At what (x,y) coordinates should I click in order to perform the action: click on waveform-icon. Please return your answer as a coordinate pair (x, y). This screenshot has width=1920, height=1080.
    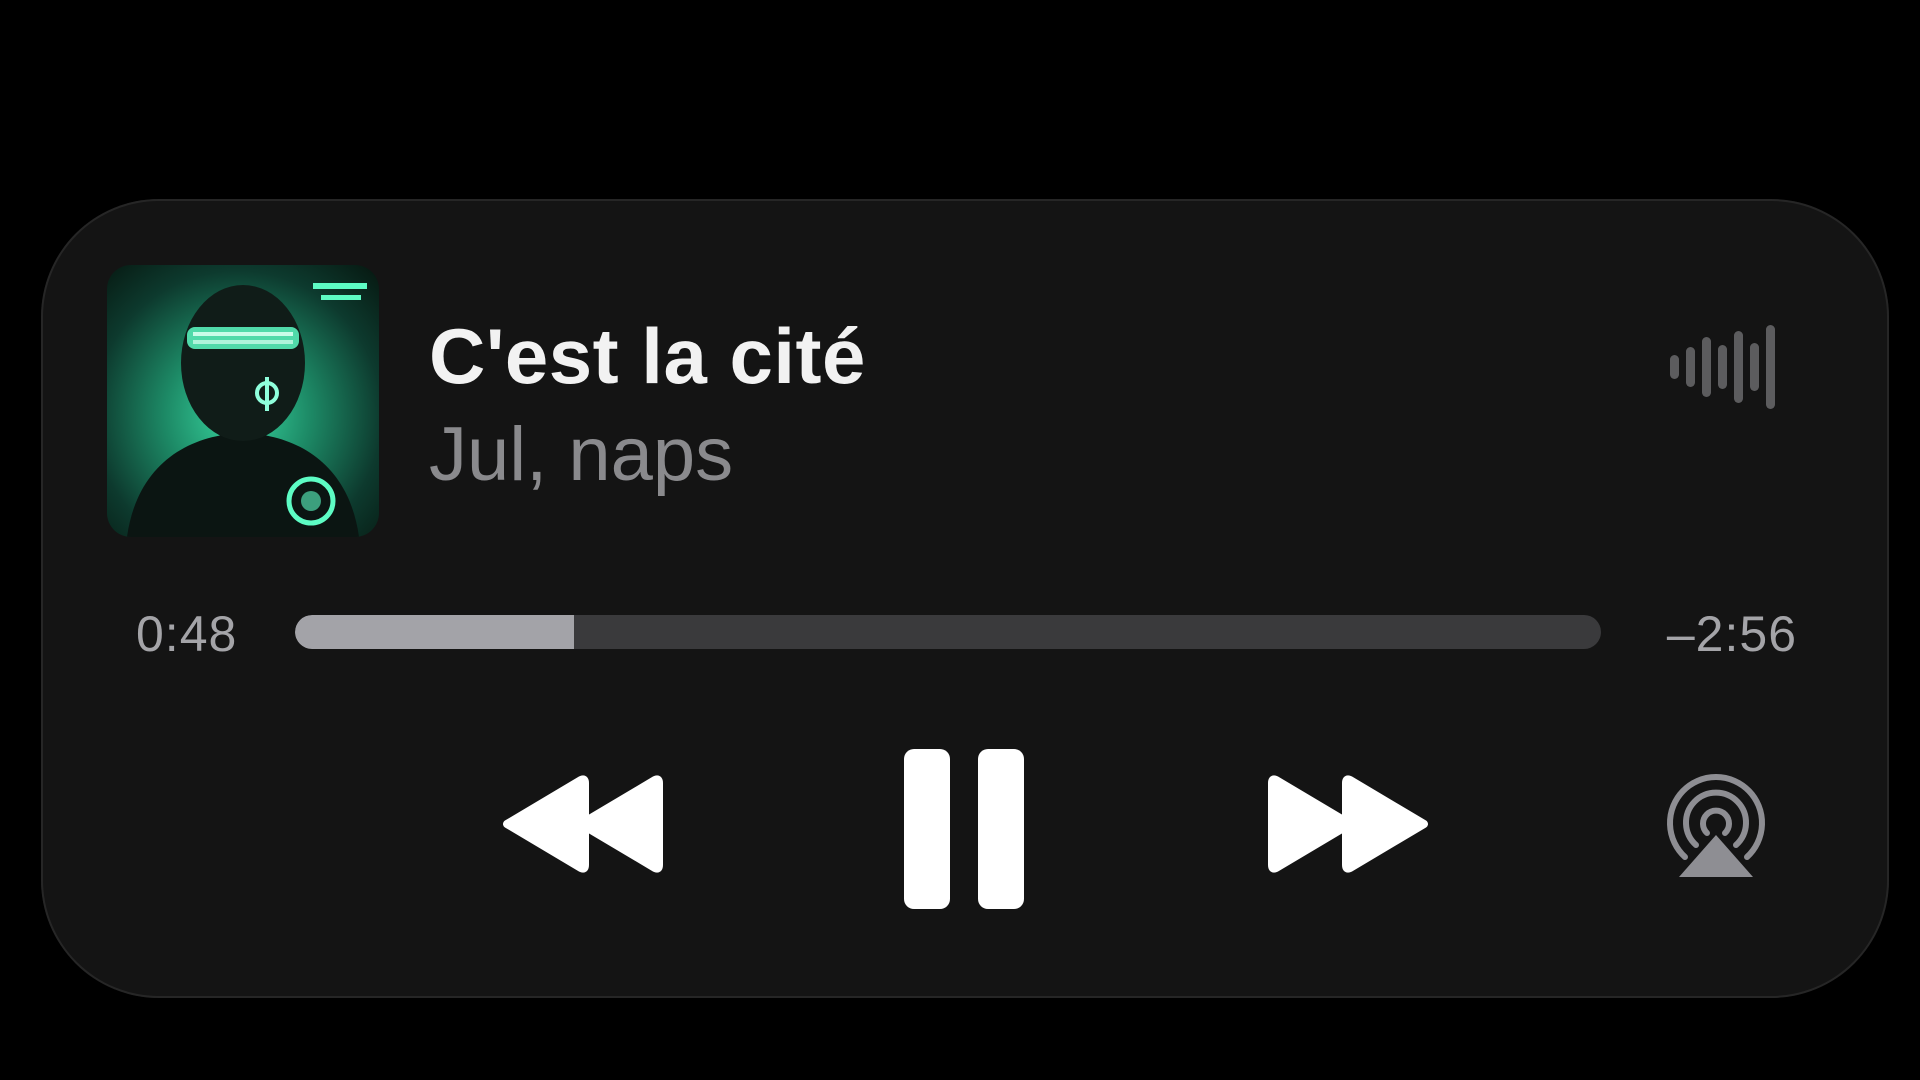
    Looking at the image, I should click on (1725, 368).